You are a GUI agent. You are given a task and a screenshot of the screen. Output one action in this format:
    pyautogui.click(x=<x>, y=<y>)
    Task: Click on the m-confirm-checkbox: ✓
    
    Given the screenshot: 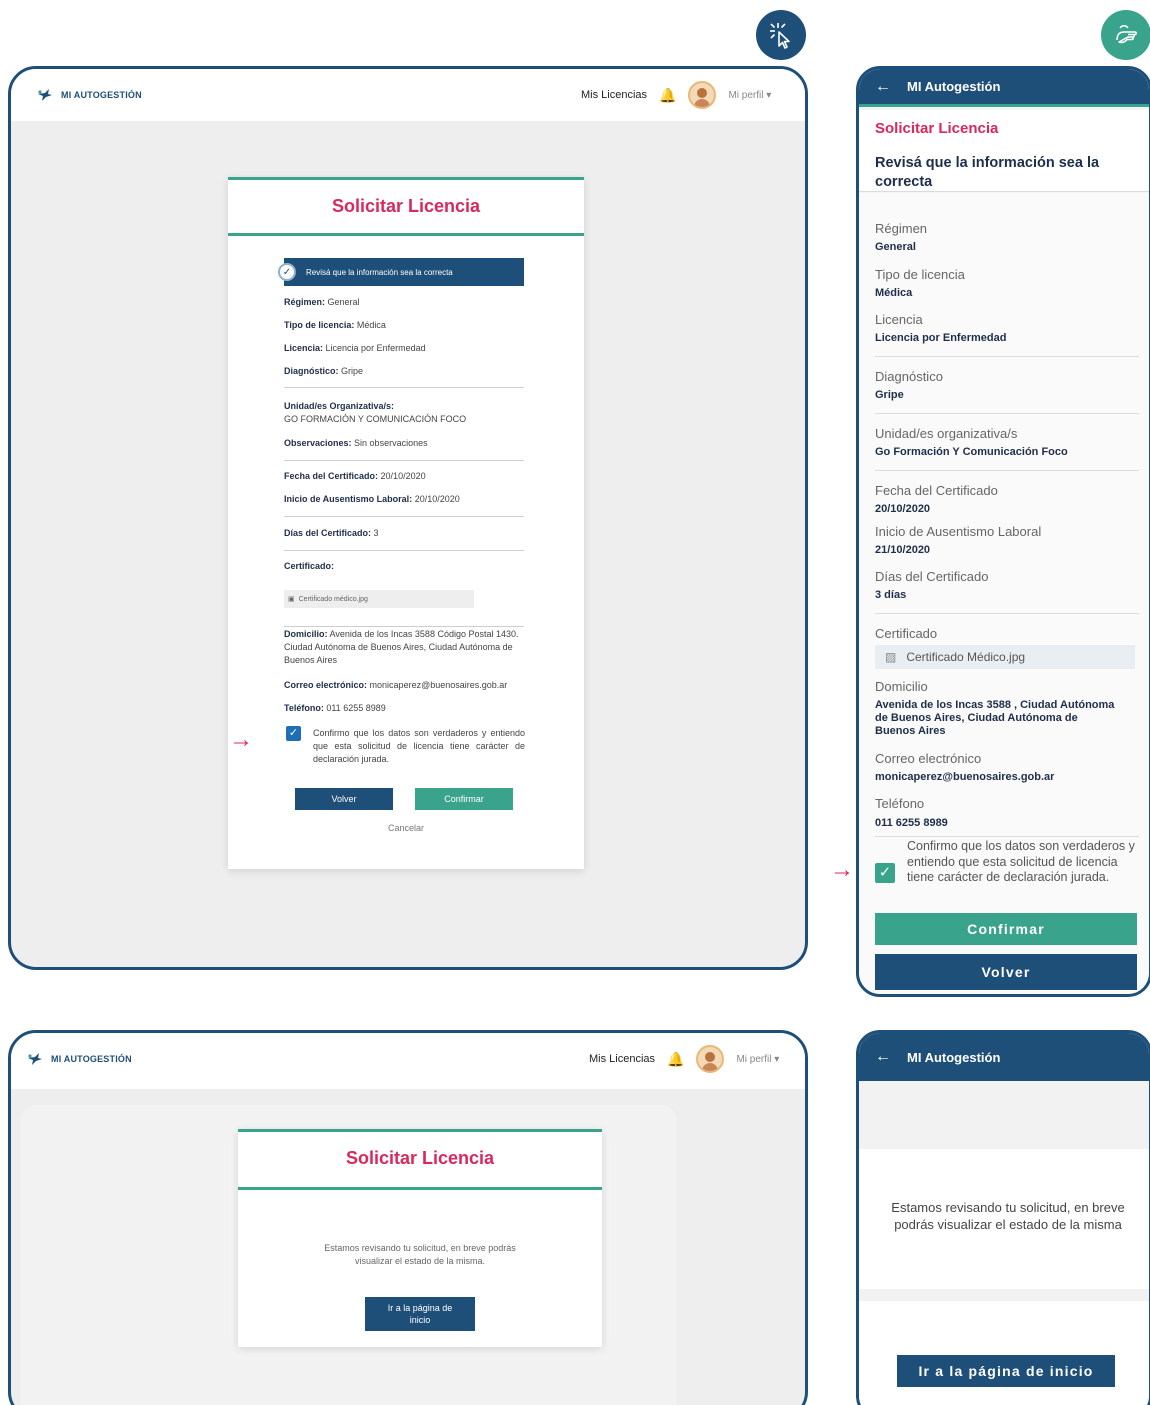 What is the action you would take?
    pyautogui.click(x=885, y=873)
    